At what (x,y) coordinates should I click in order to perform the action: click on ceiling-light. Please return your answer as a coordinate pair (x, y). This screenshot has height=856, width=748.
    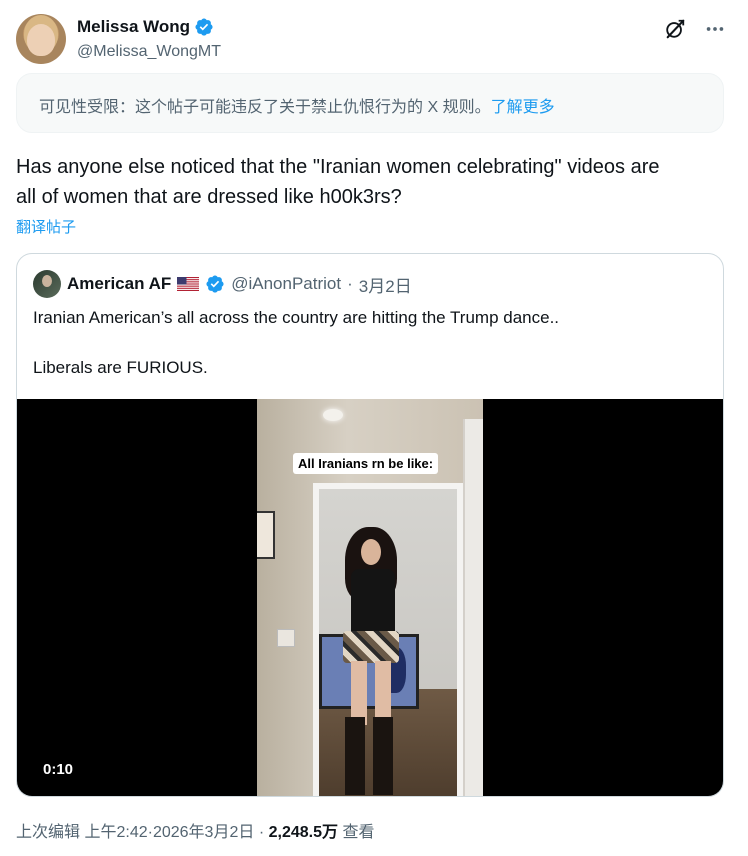
    Looking at the image, I should click on (333, 415).